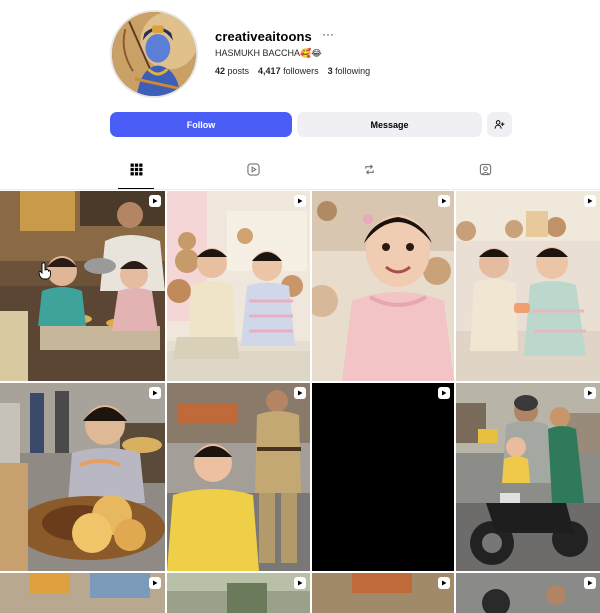 The height and width of the screenshot is (613, 600). What do you see at coordinates (485, 169) in the screenshot?
I see `tagged-icon` at bounding box center [485, 169].